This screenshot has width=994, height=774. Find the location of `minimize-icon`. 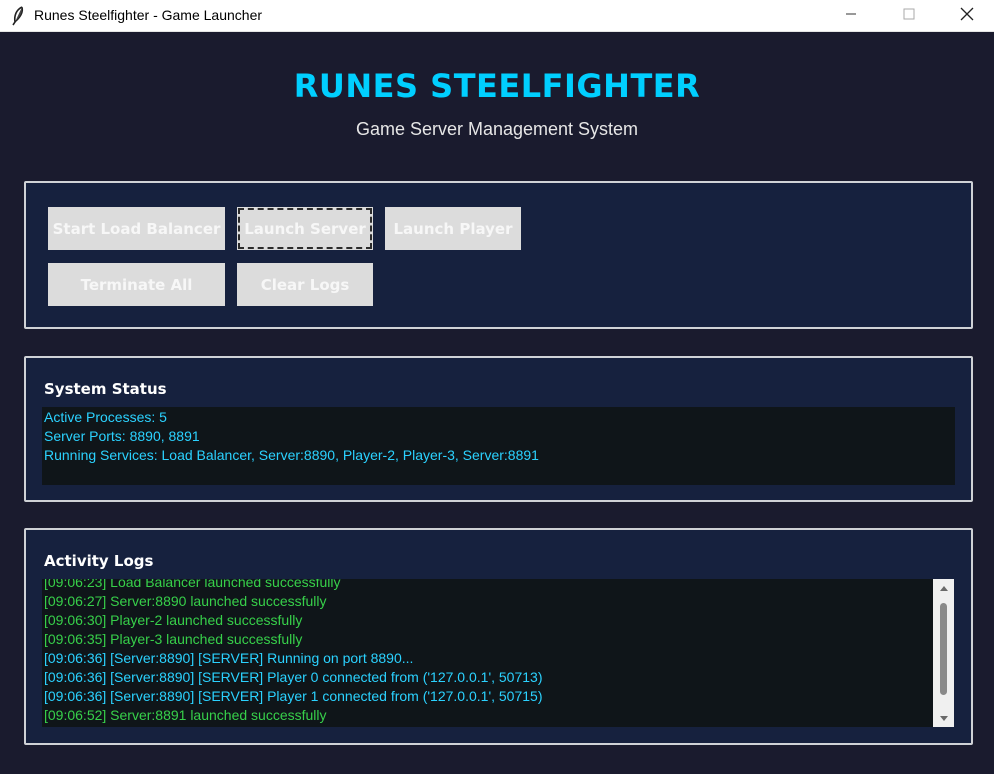

minimize-icon is located at coordinates (851, 16).